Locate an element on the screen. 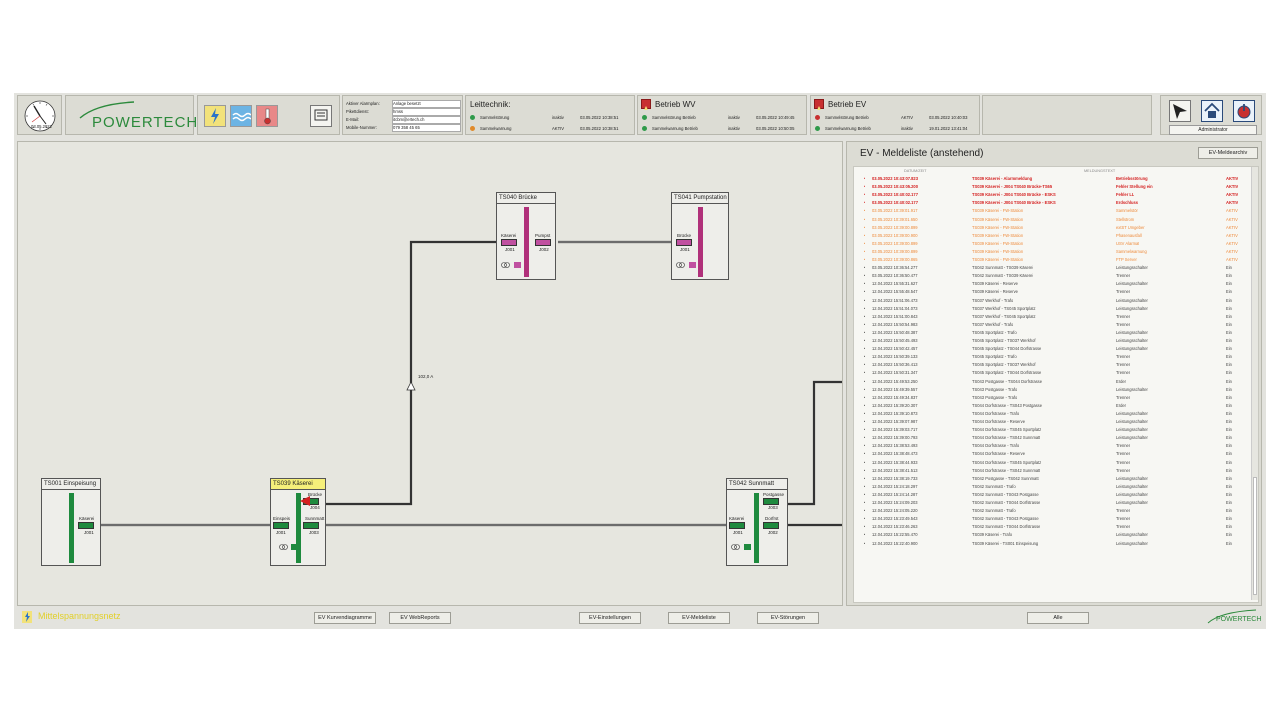 This screenshot has height=720, width=1280. cursor-mode-button is located at coordinates (1180, 111).